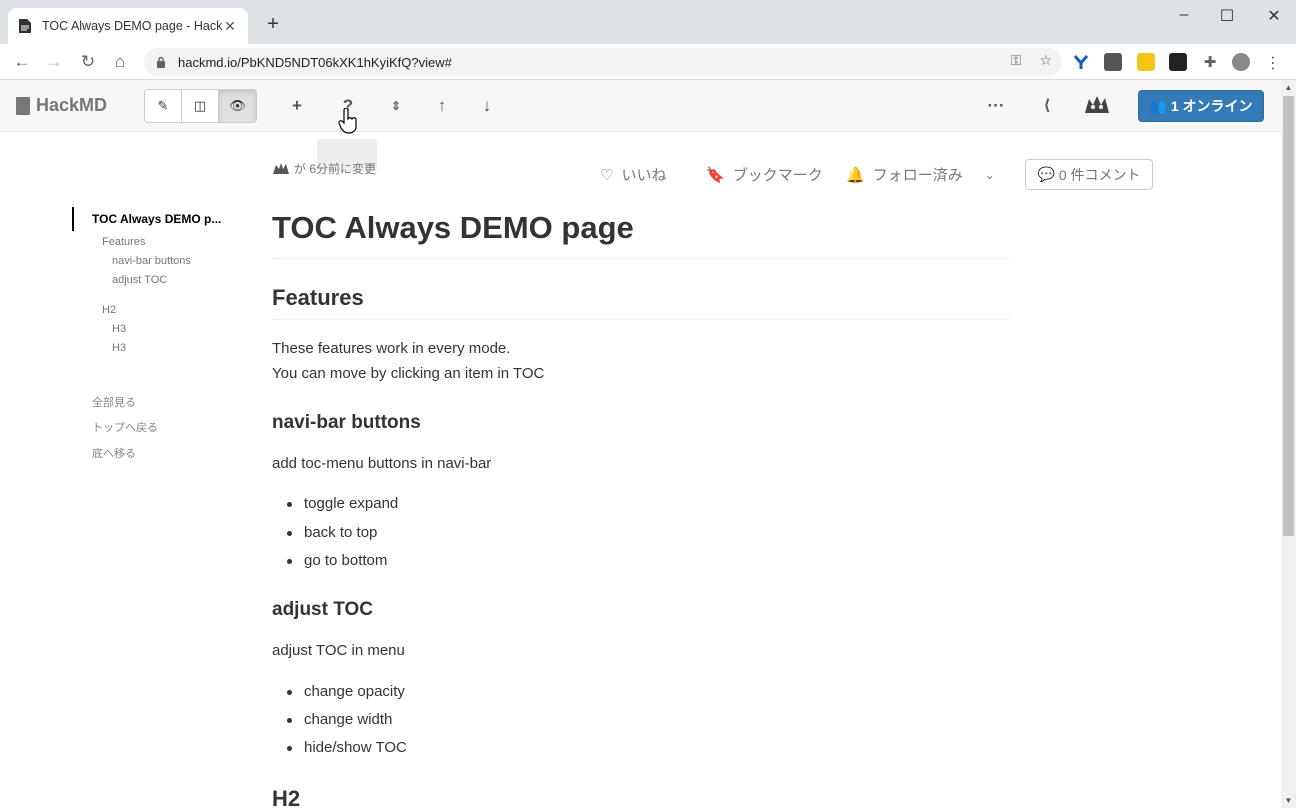  Describe the element at coordinates (125, 427) in the screenshot. I see `toc-back-to-top-link: トップへ戻る` at that location.